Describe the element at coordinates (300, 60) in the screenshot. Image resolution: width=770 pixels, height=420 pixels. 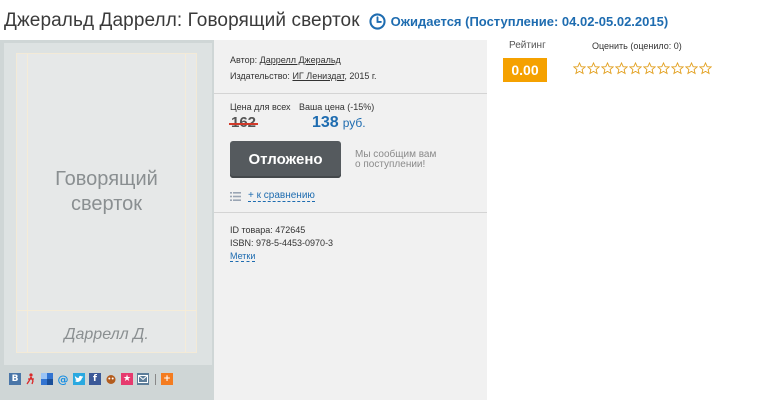
I see `author-link: Даррелл Джеральд` at that location.